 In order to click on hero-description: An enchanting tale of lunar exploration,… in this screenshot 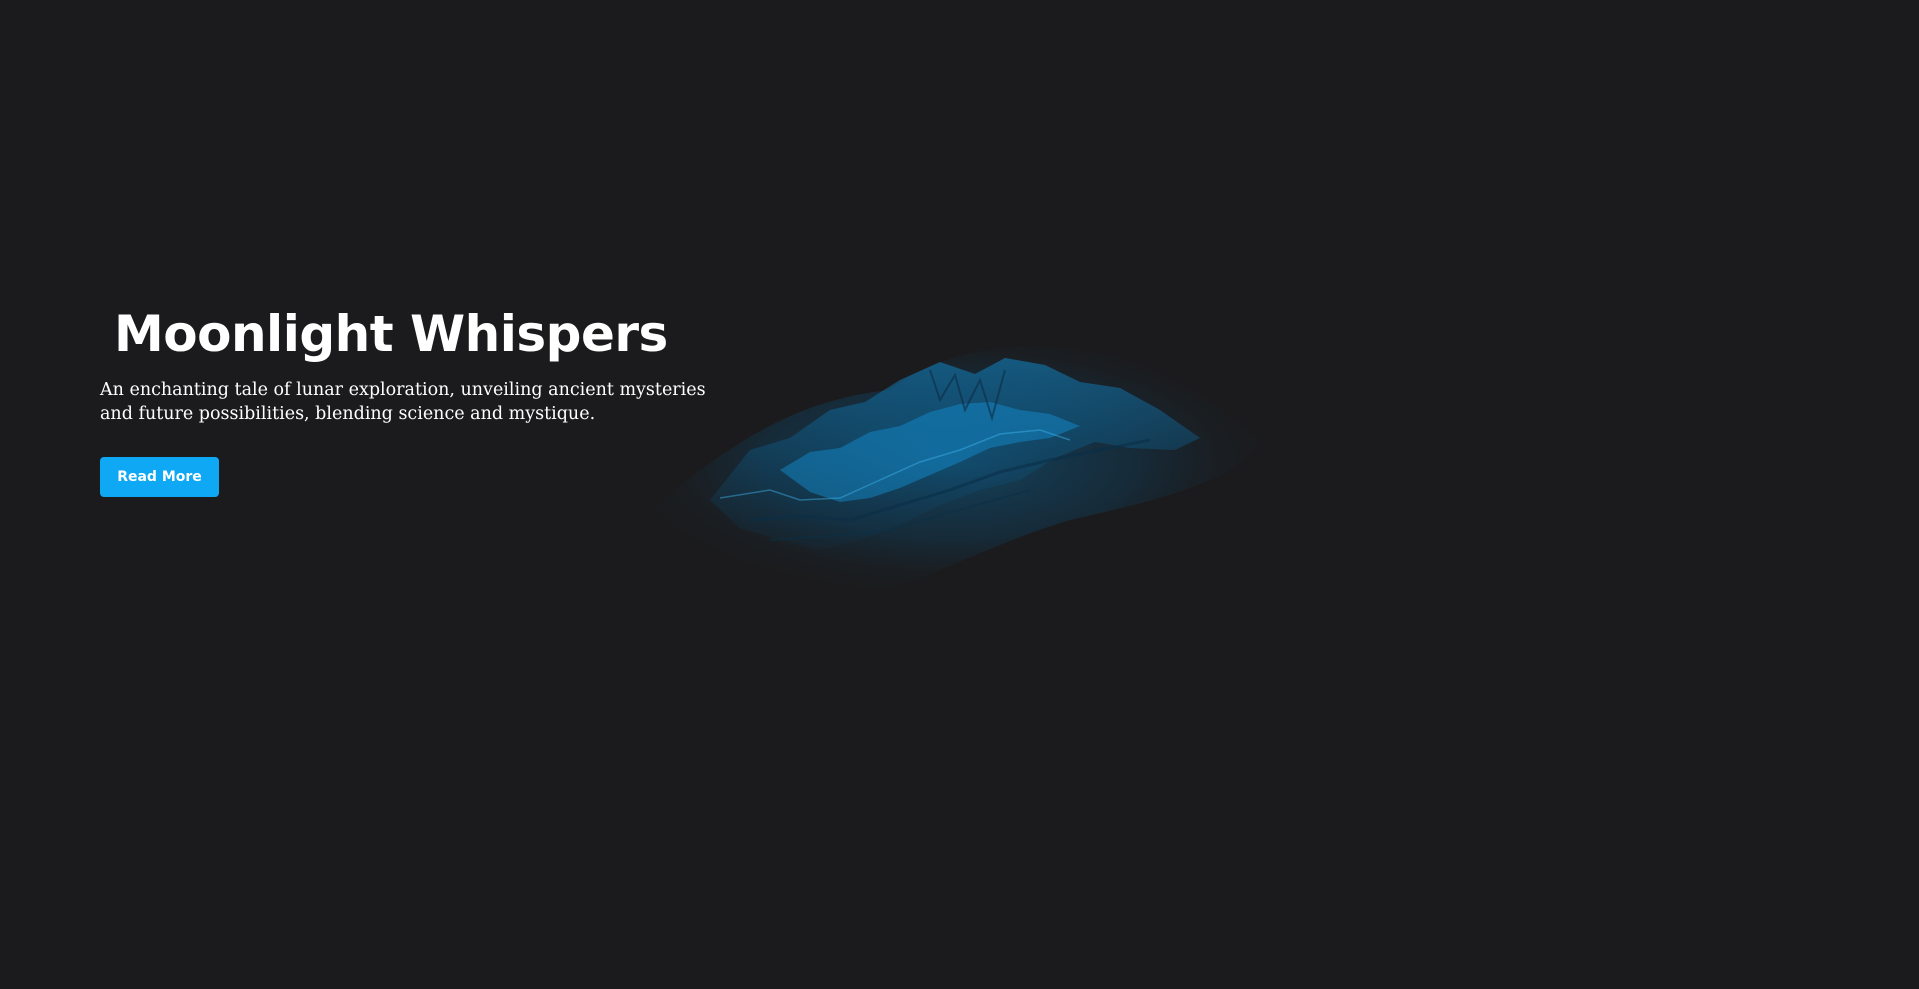, I will do `click(403, 402)`.